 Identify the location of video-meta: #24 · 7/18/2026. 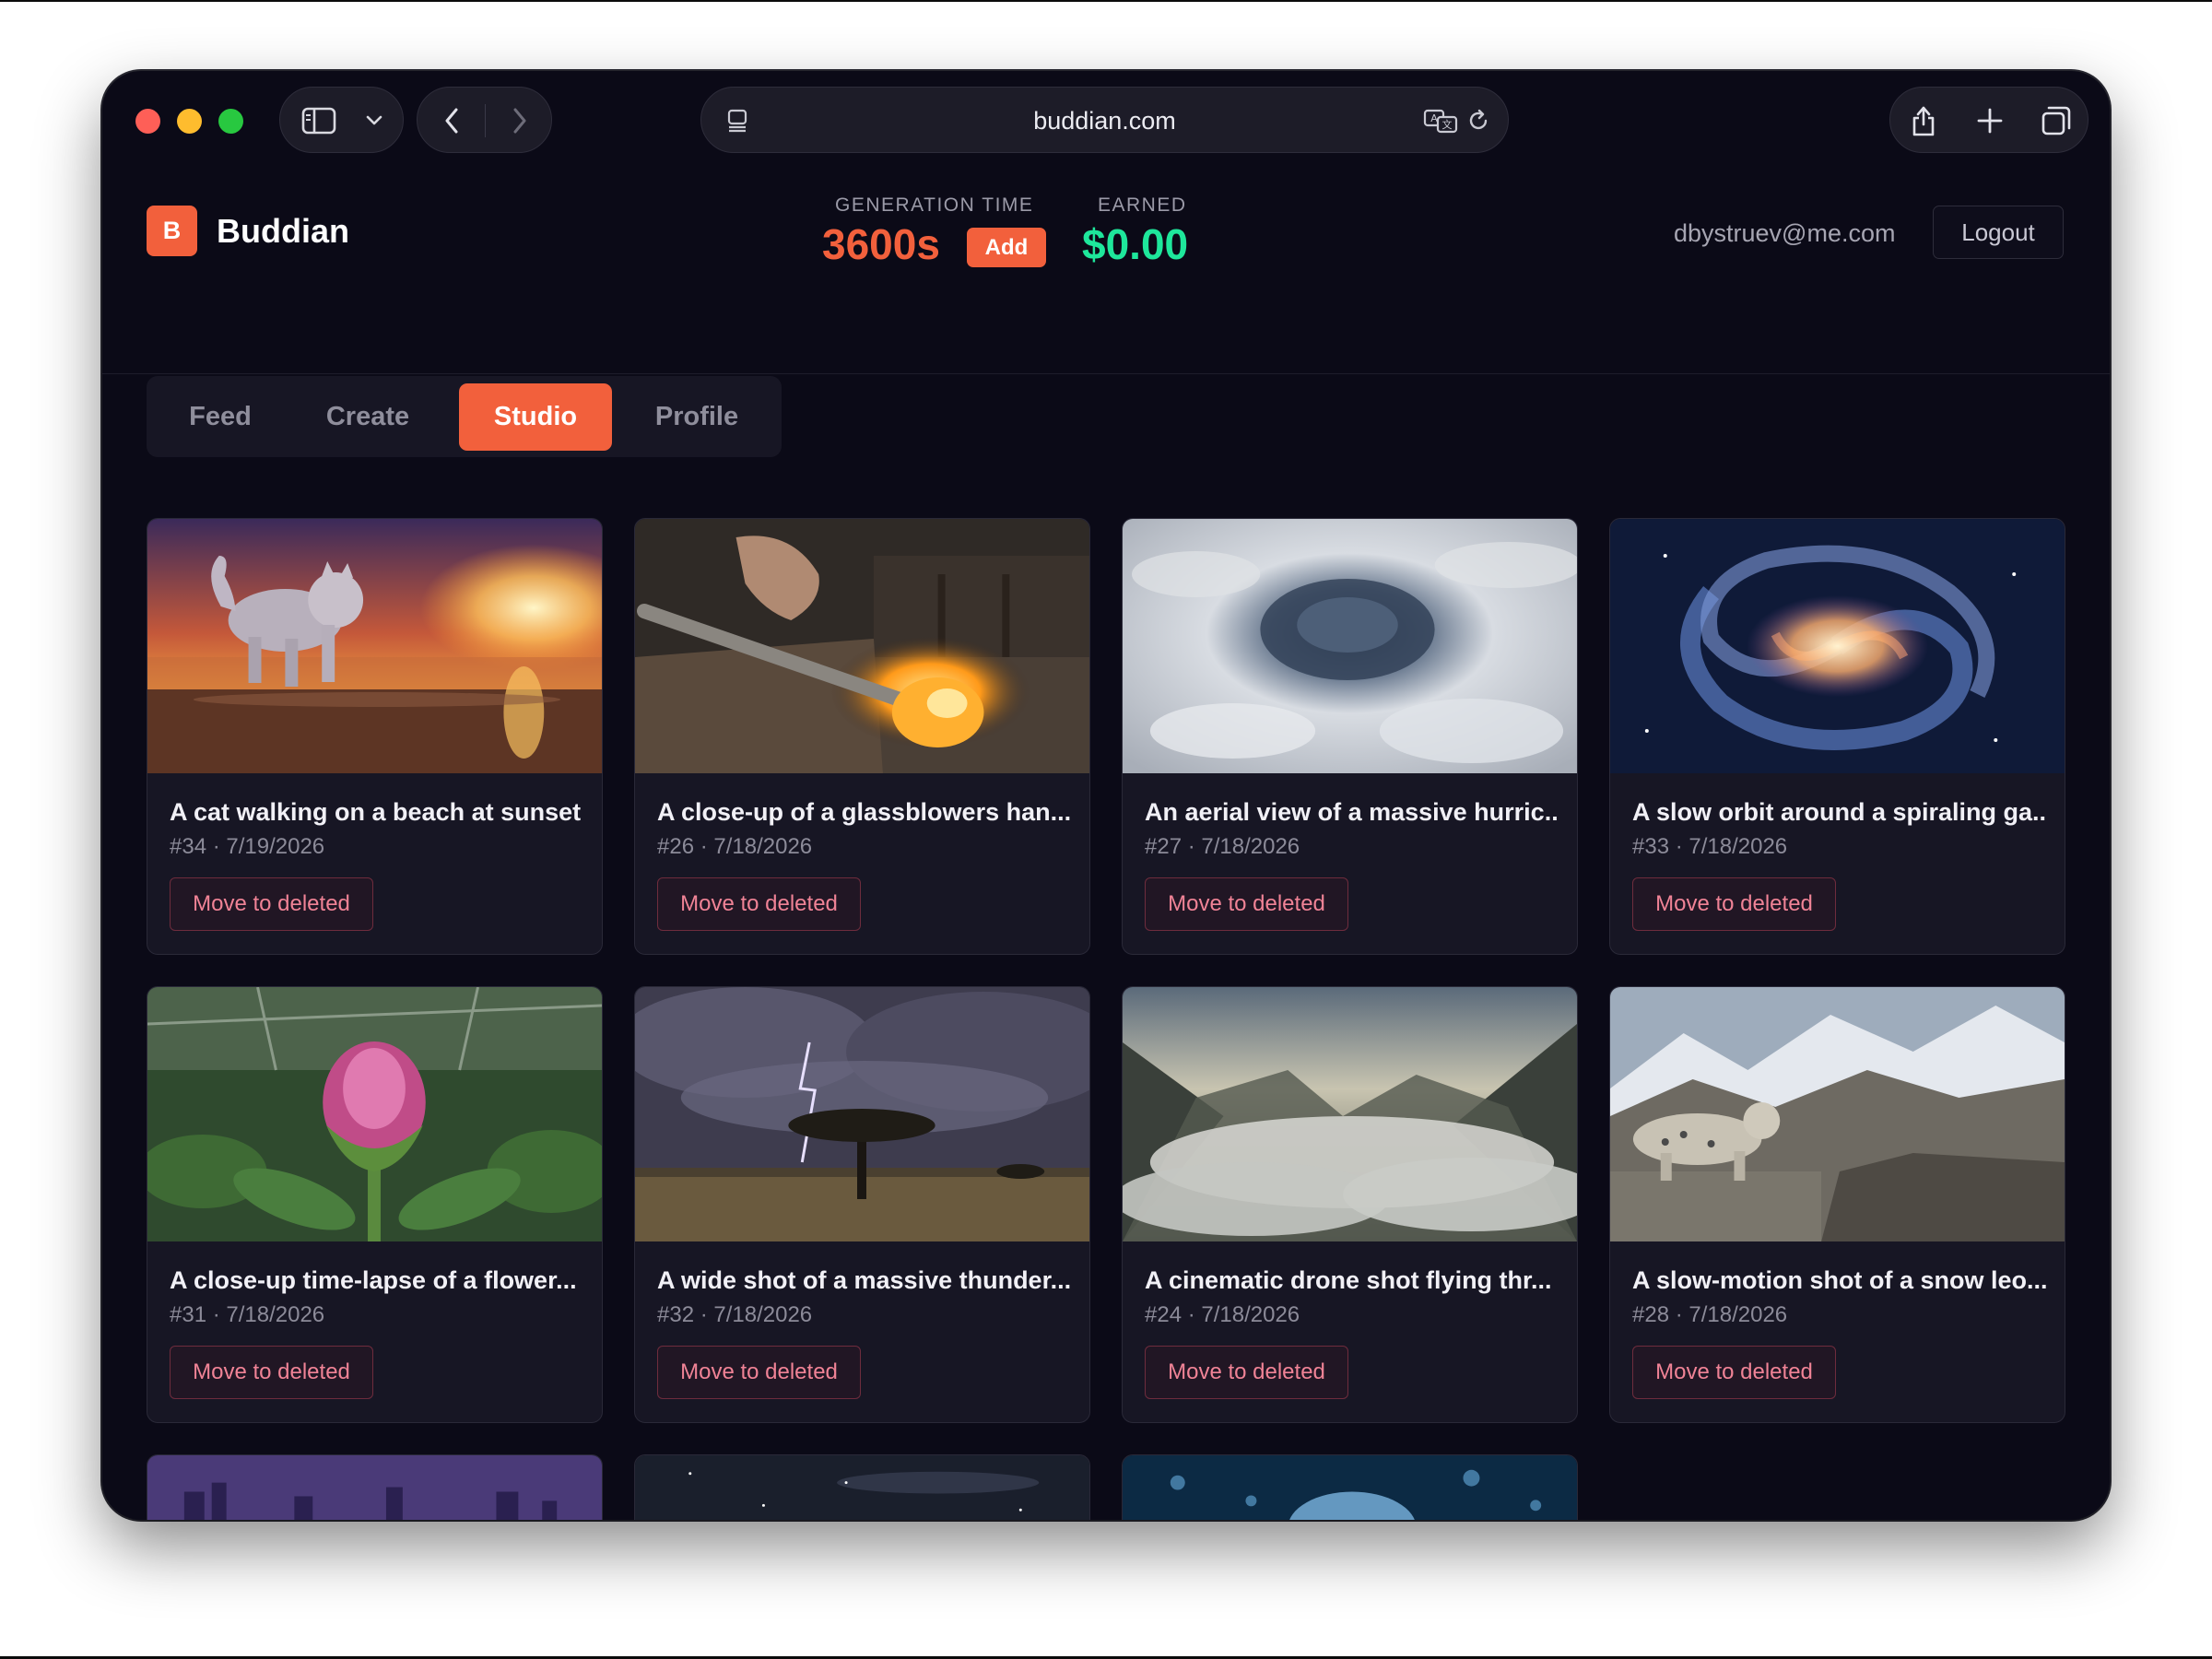
(1222, 1314).